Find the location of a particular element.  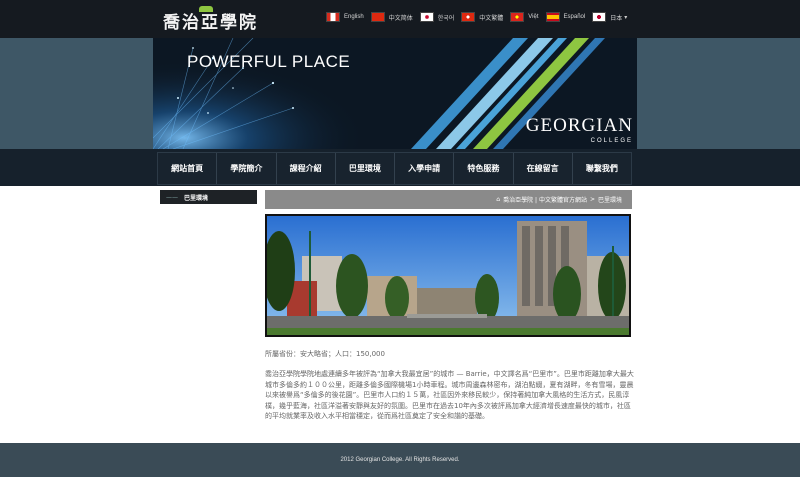

canada-flag-icon is located at coordinates (333, 17).